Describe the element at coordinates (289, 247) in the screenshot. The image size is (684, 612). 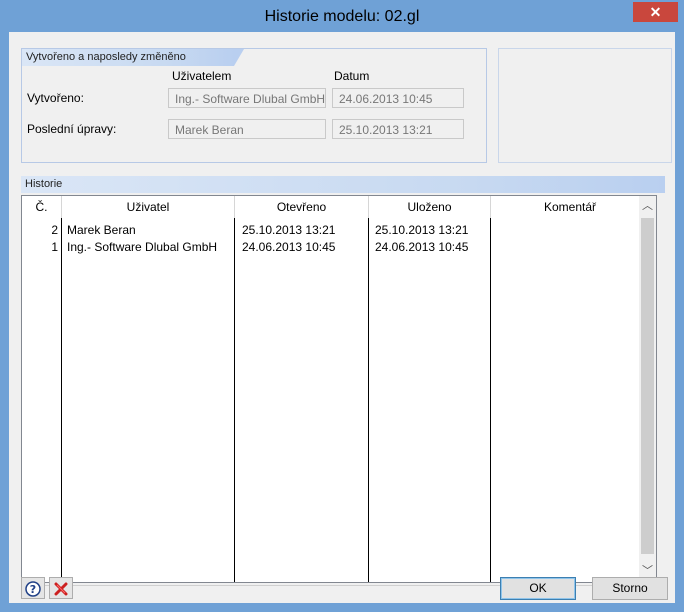
I see `row-opened: 24.06.2013 10:45` at that location.